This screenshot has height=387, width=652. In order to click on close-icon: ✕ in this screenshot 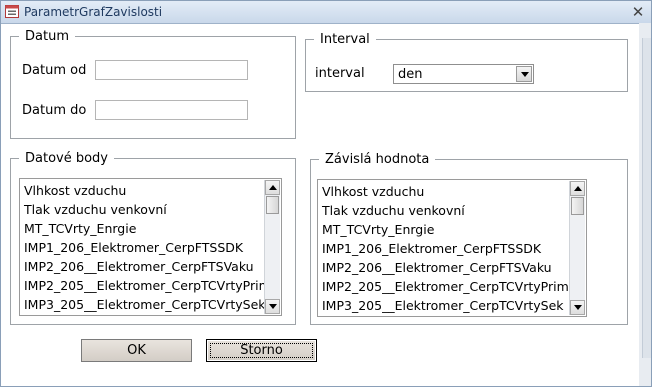, I will do `click(638, 12)`.